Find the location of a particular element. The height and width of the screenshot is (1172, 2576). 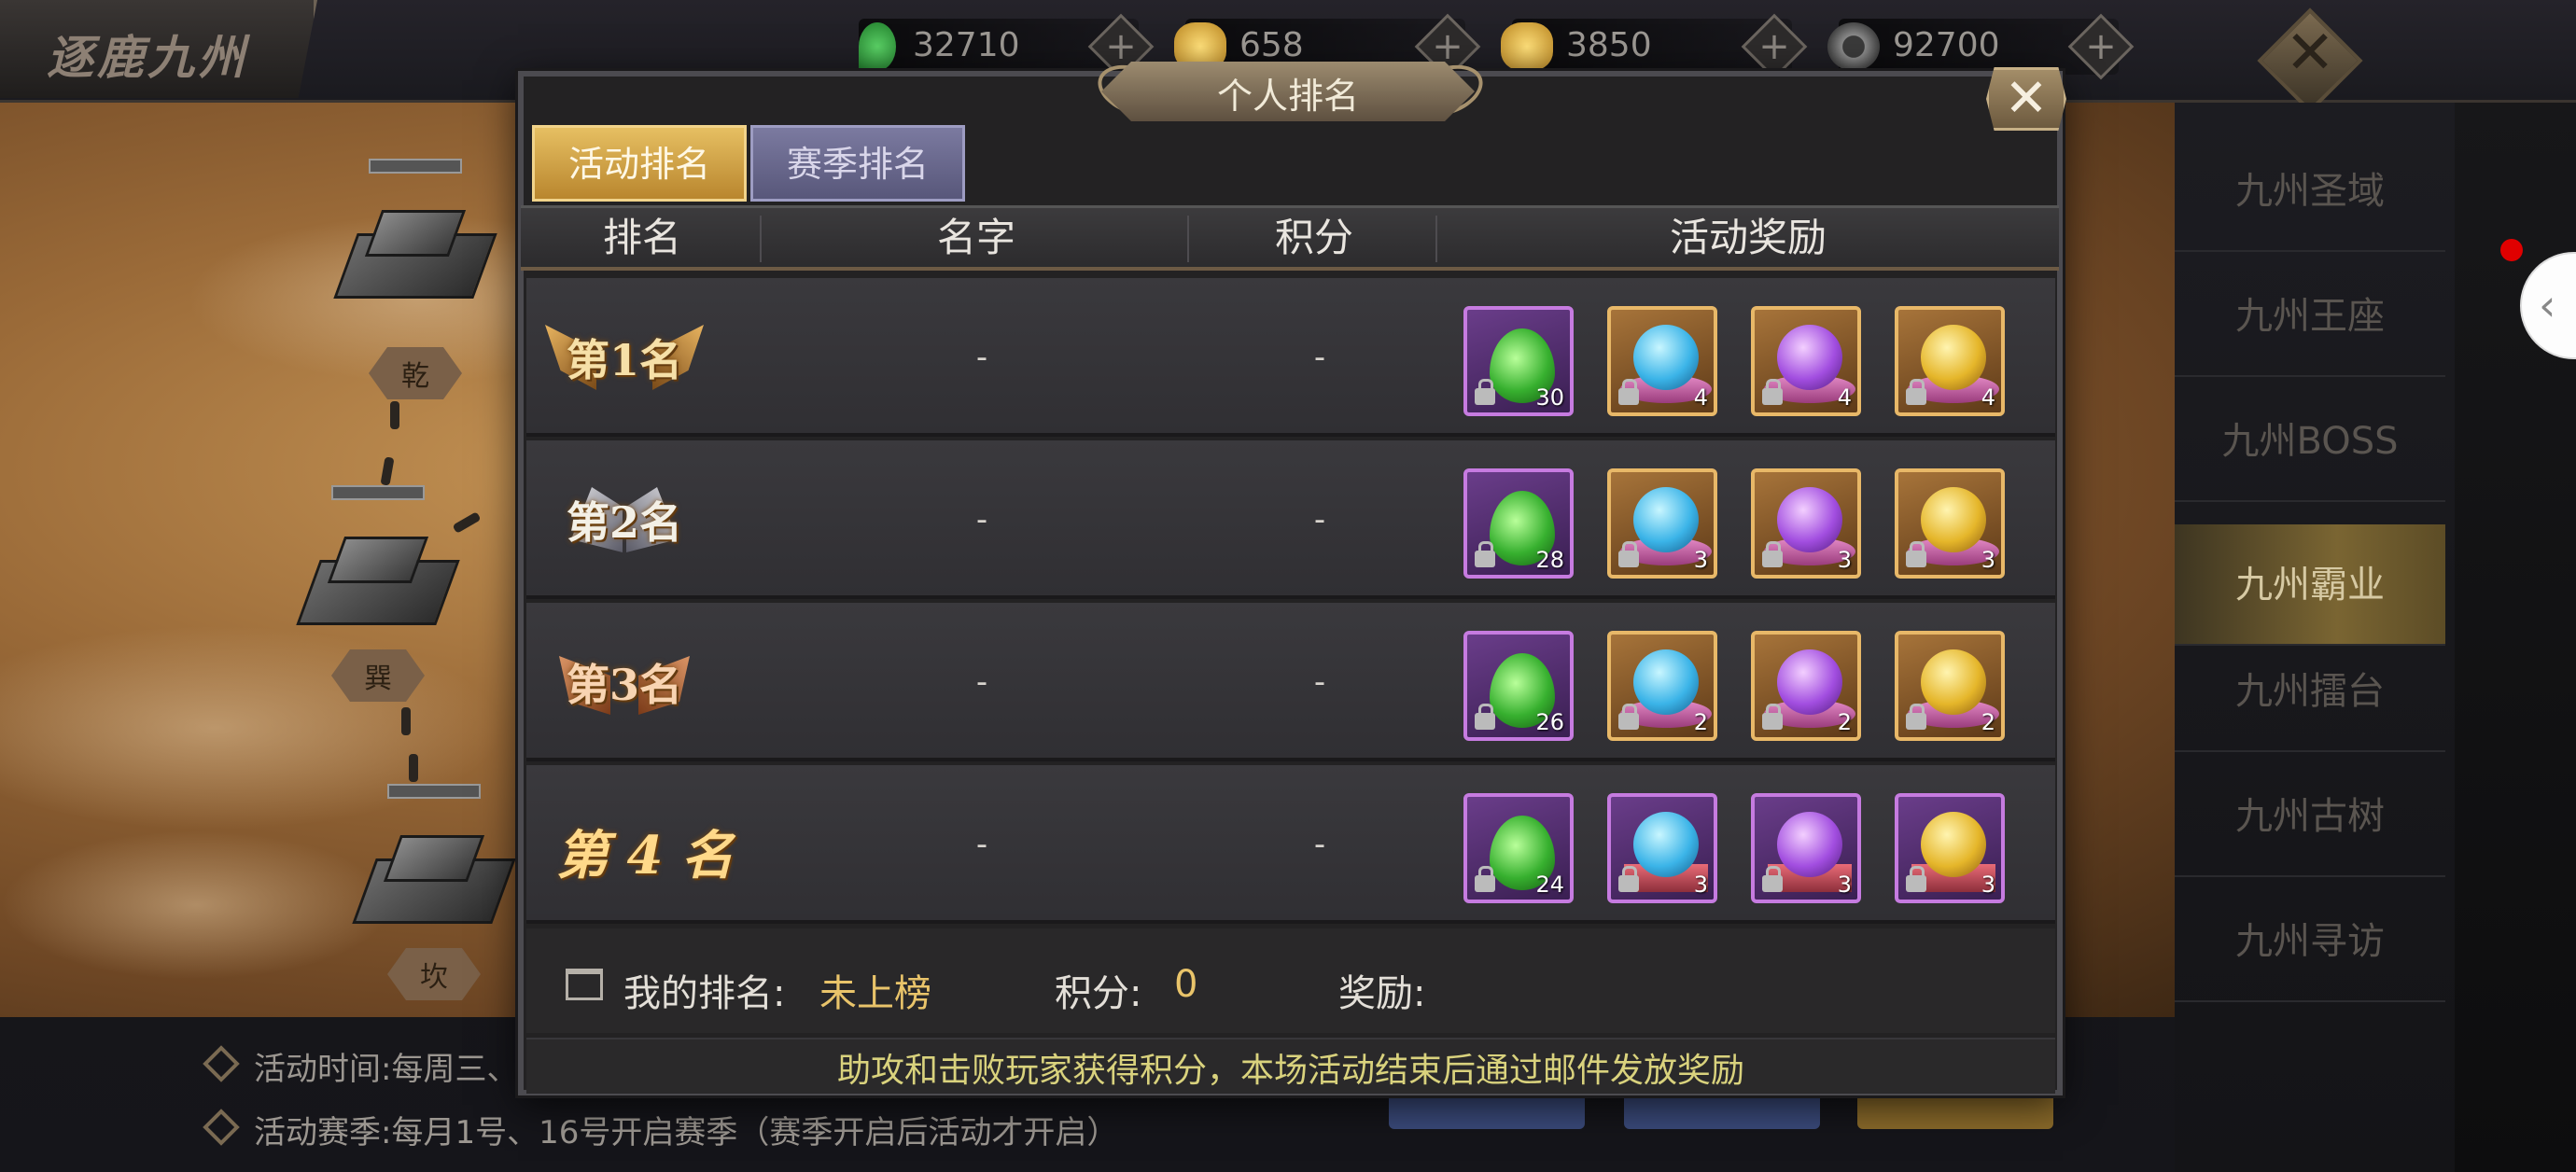

my-score-label: 积分: is located at coordinates (1098, 993).